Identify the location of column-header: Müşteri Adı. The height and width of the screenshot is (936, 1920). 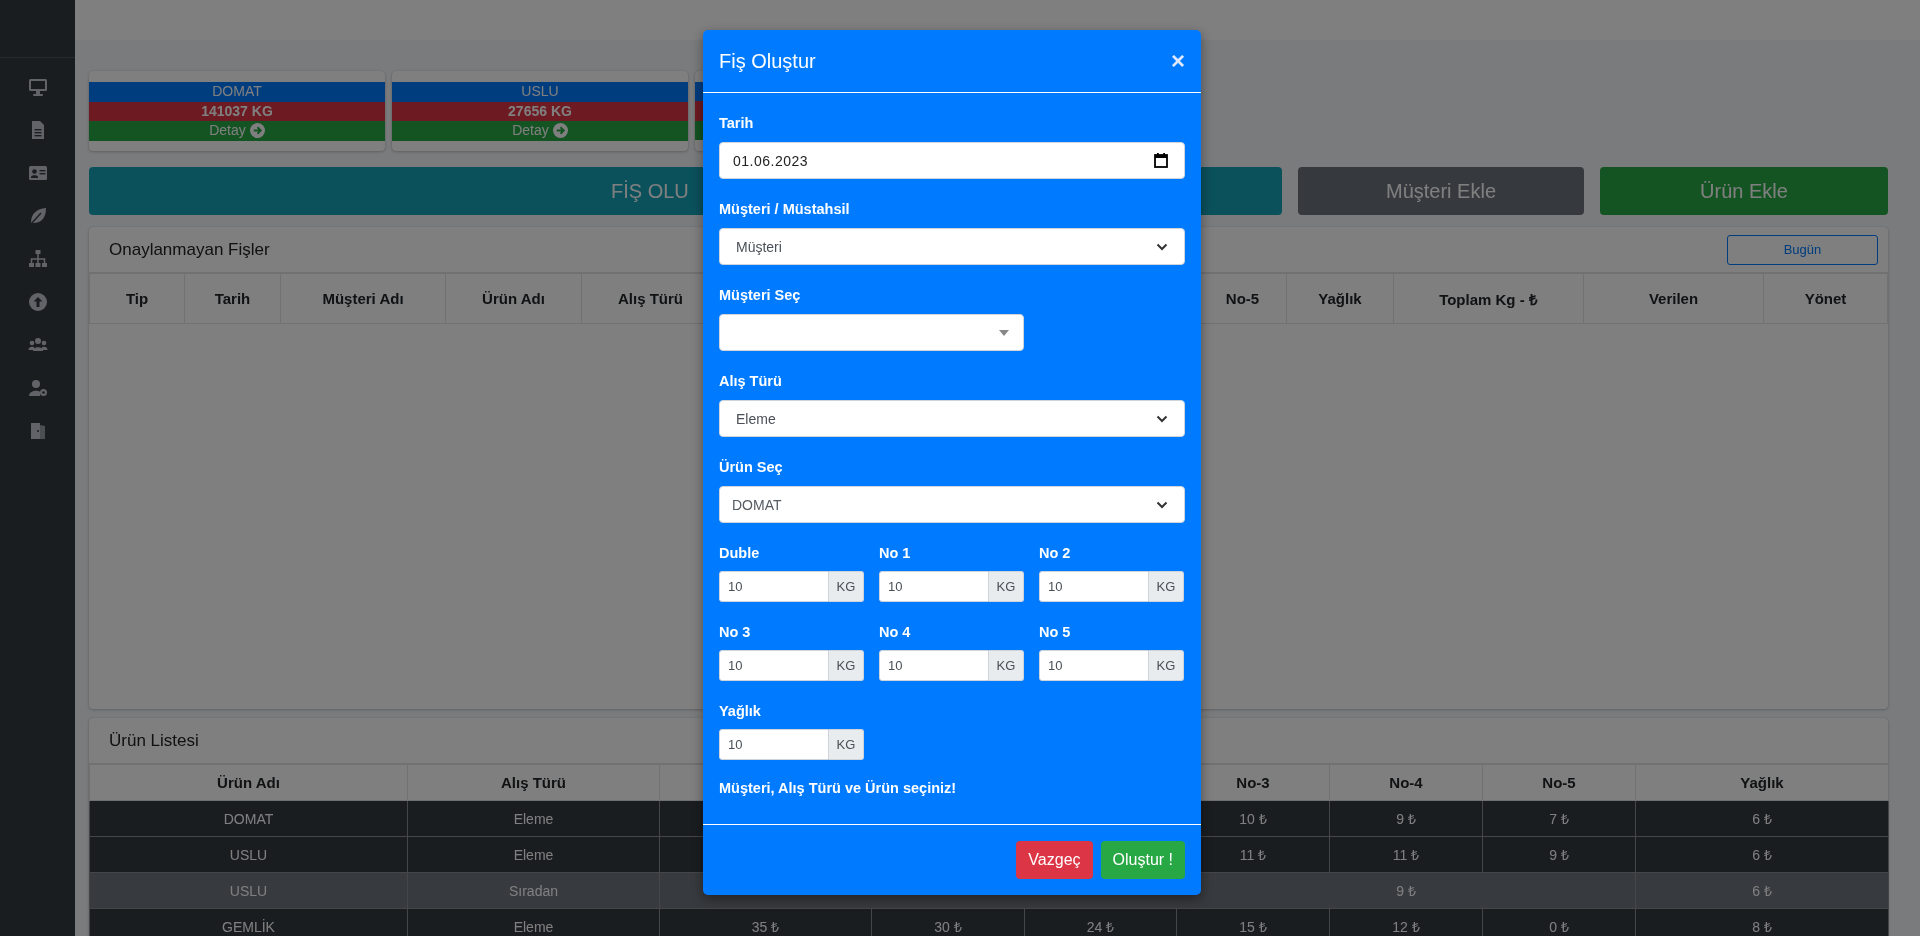
(363, 298).